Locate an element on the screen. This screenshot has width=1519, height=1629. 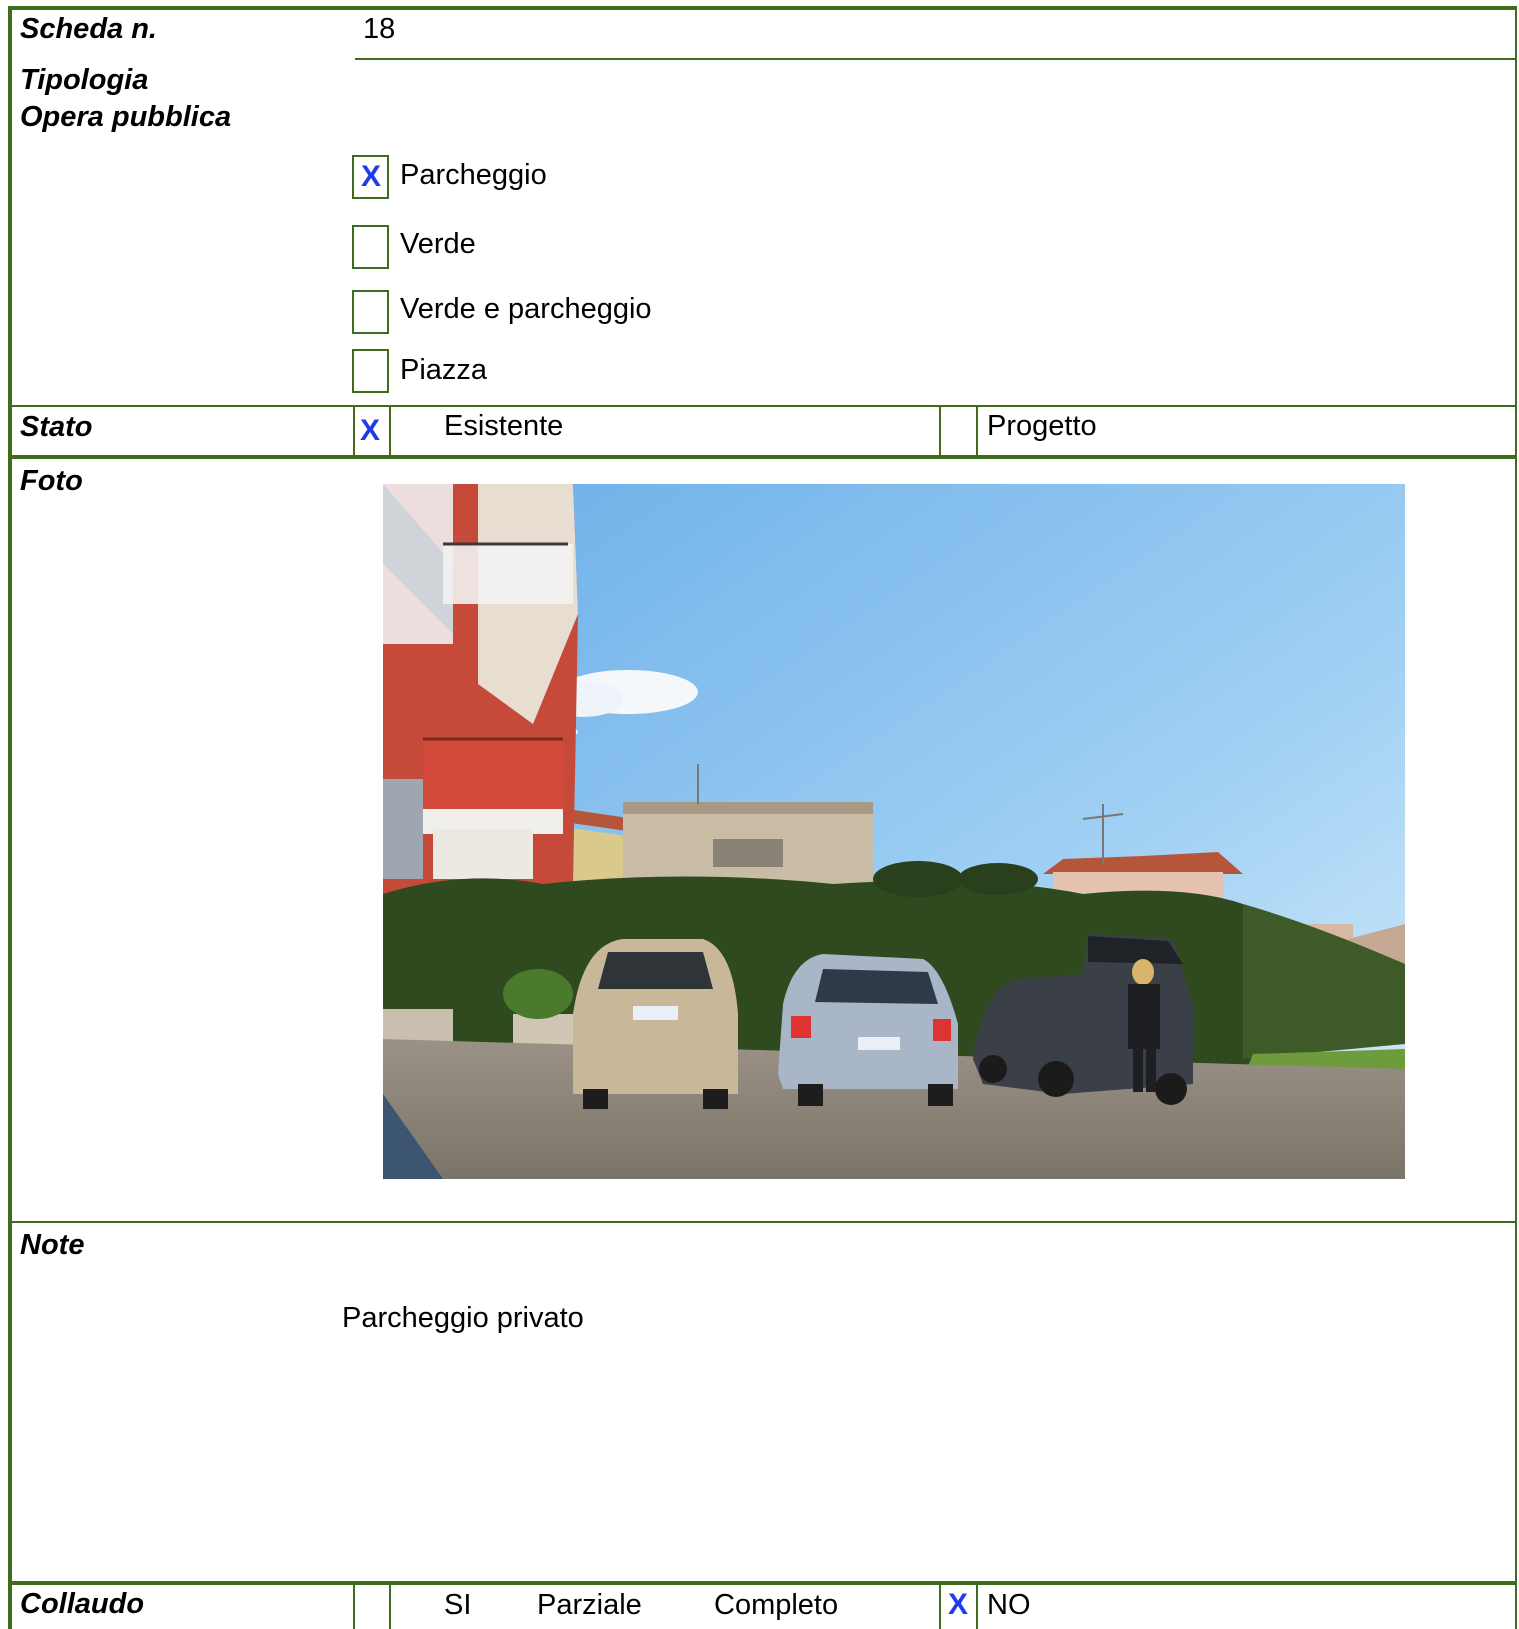
collaudo-no-label: NO is located at coordinates (1009, 1605).